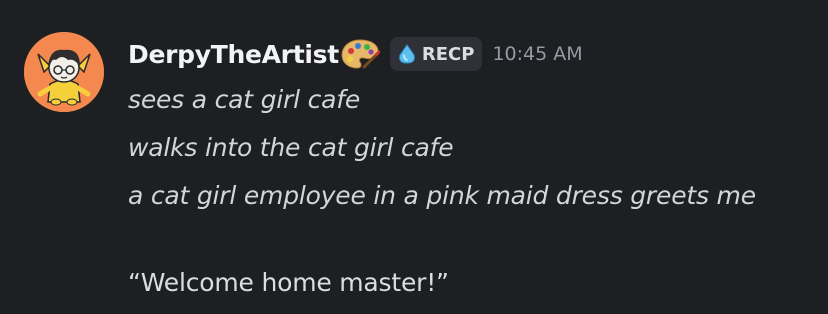  What do you see at coordinates (407, 54) in the screenshot?
I see `water-drop-icon` at bounding box center [407, 54].